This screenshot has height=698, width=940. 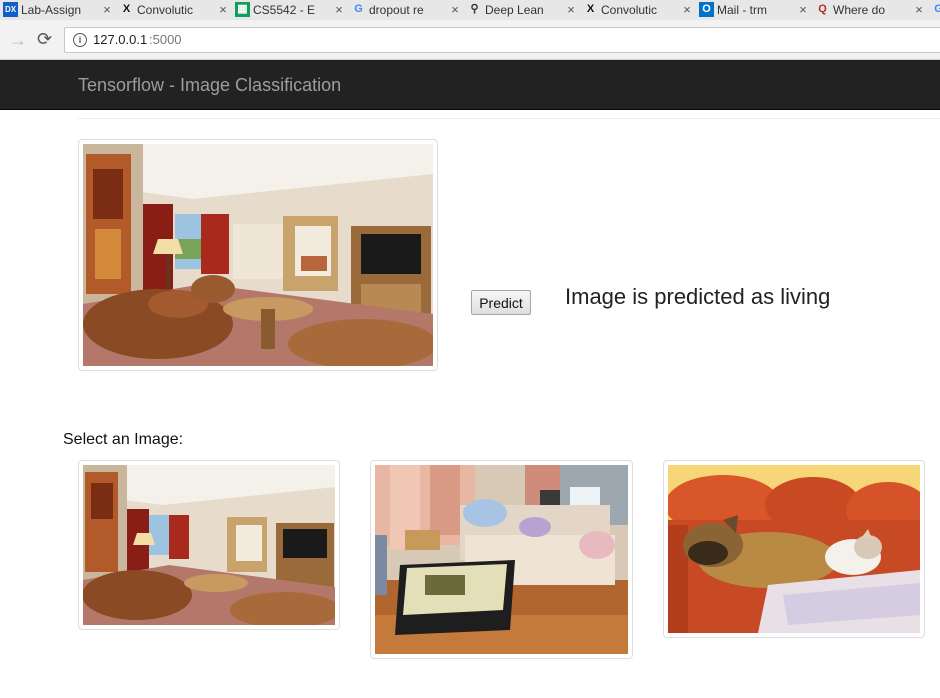 I want to click on dog-and-cat-couch-image, so click(x=794, y=549).